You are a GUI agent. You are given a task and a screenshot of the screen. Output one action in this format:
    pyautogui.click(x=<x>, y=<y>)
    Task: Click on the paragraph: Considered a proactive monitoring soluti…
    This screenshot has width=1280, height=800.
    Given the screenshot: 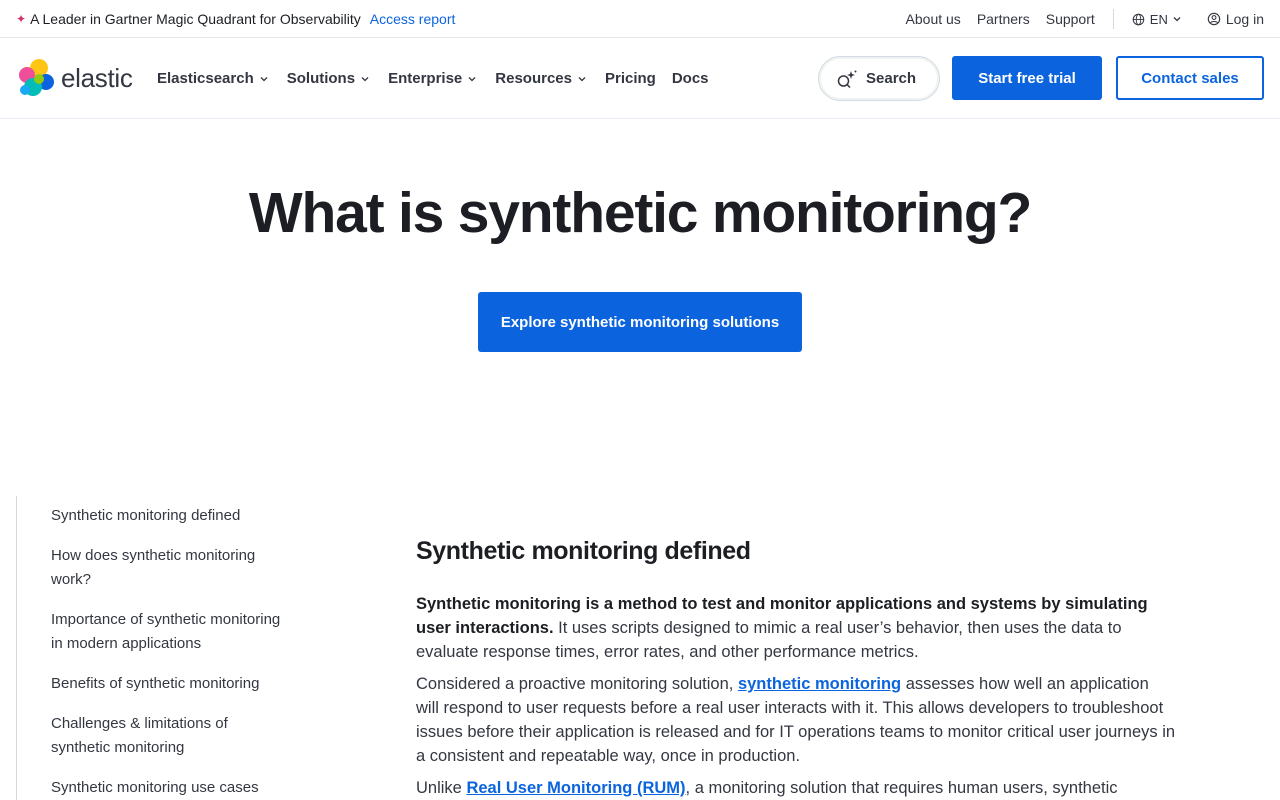 What is the action you would take?
    pyautogui.click(x=796, y=720)
    